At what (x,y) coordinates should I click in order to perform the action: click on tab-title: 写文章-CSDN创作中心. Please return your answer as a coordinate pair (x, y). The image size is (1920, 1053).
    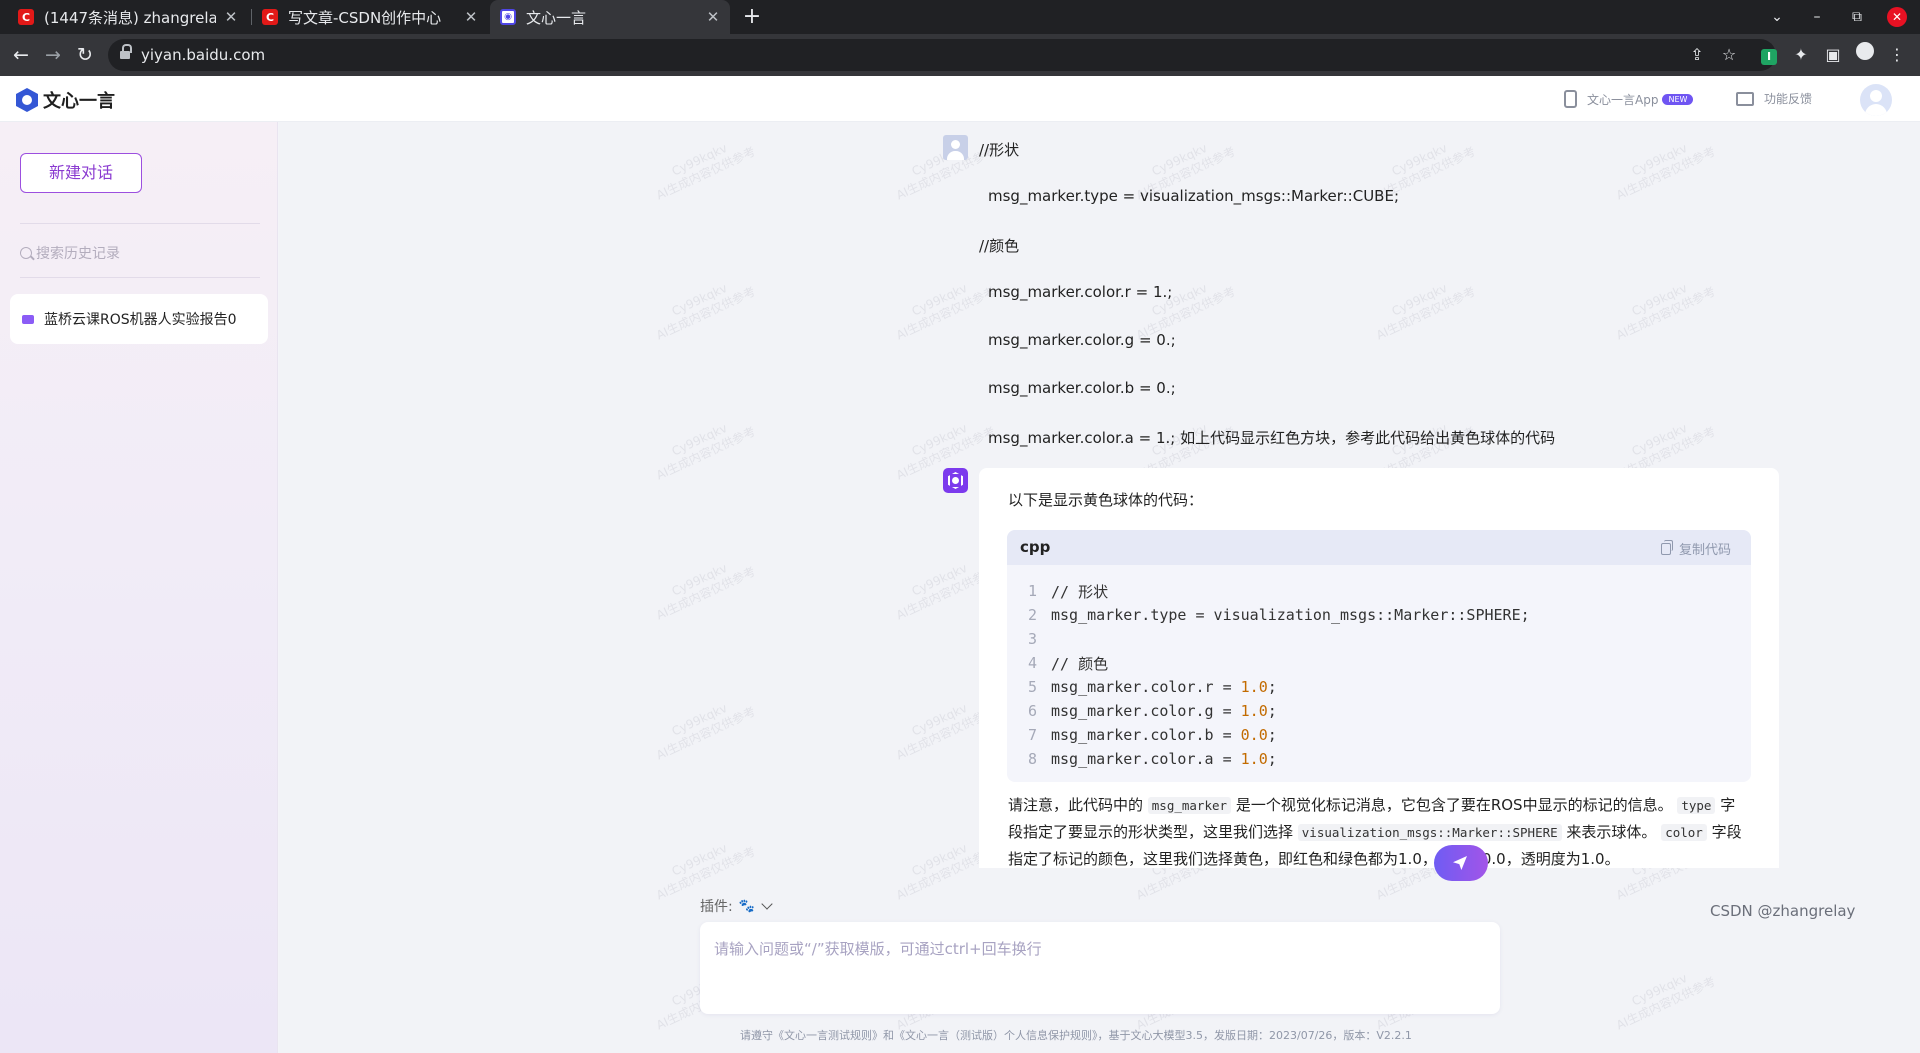
    Looking at the image, I should click on (365, 17).